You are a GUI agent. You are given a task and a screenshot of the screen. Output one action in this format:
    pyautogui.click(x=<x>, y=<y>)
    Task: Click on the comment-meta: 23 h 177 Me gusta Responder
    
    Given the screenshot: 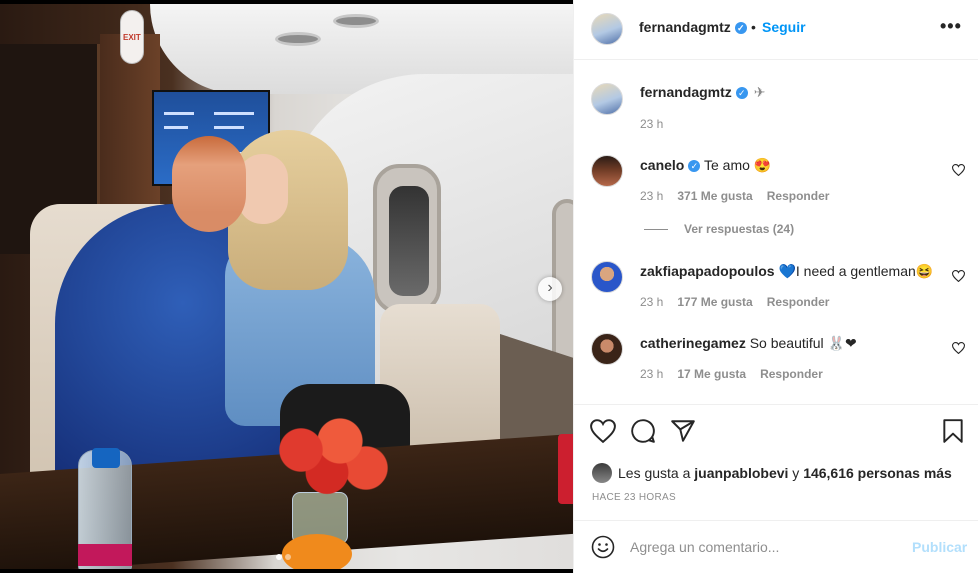 What is the action you would take?
    pyautogui.click(x=741, y=302)
    